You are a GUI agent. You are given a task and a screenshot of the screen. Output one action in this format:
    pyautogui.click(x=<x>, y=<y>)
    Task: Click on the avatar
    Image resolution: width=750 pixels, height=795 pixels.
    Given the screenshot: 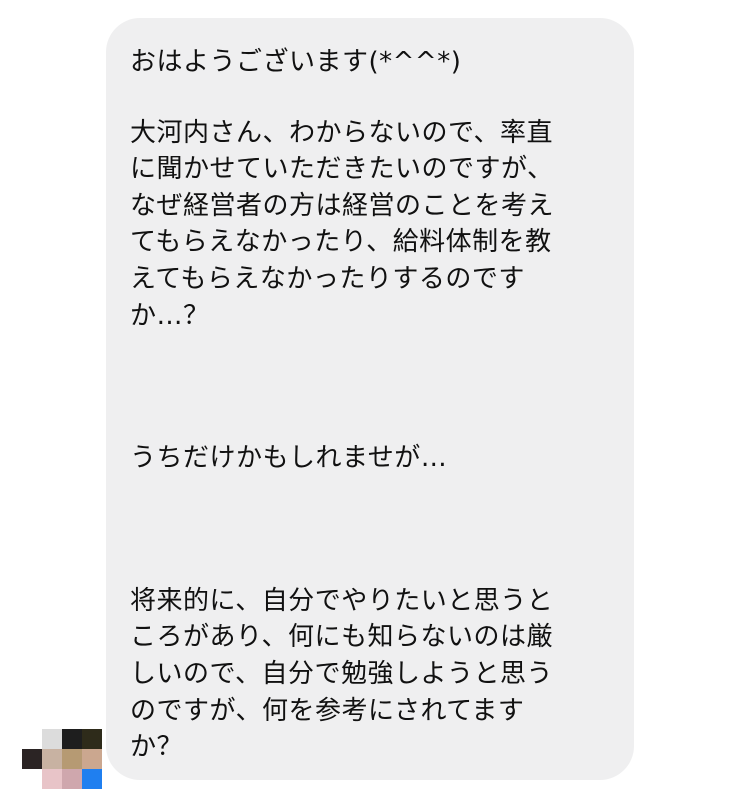 What is the action you would take?
    pyautogui.click(x=62, y=759)
    